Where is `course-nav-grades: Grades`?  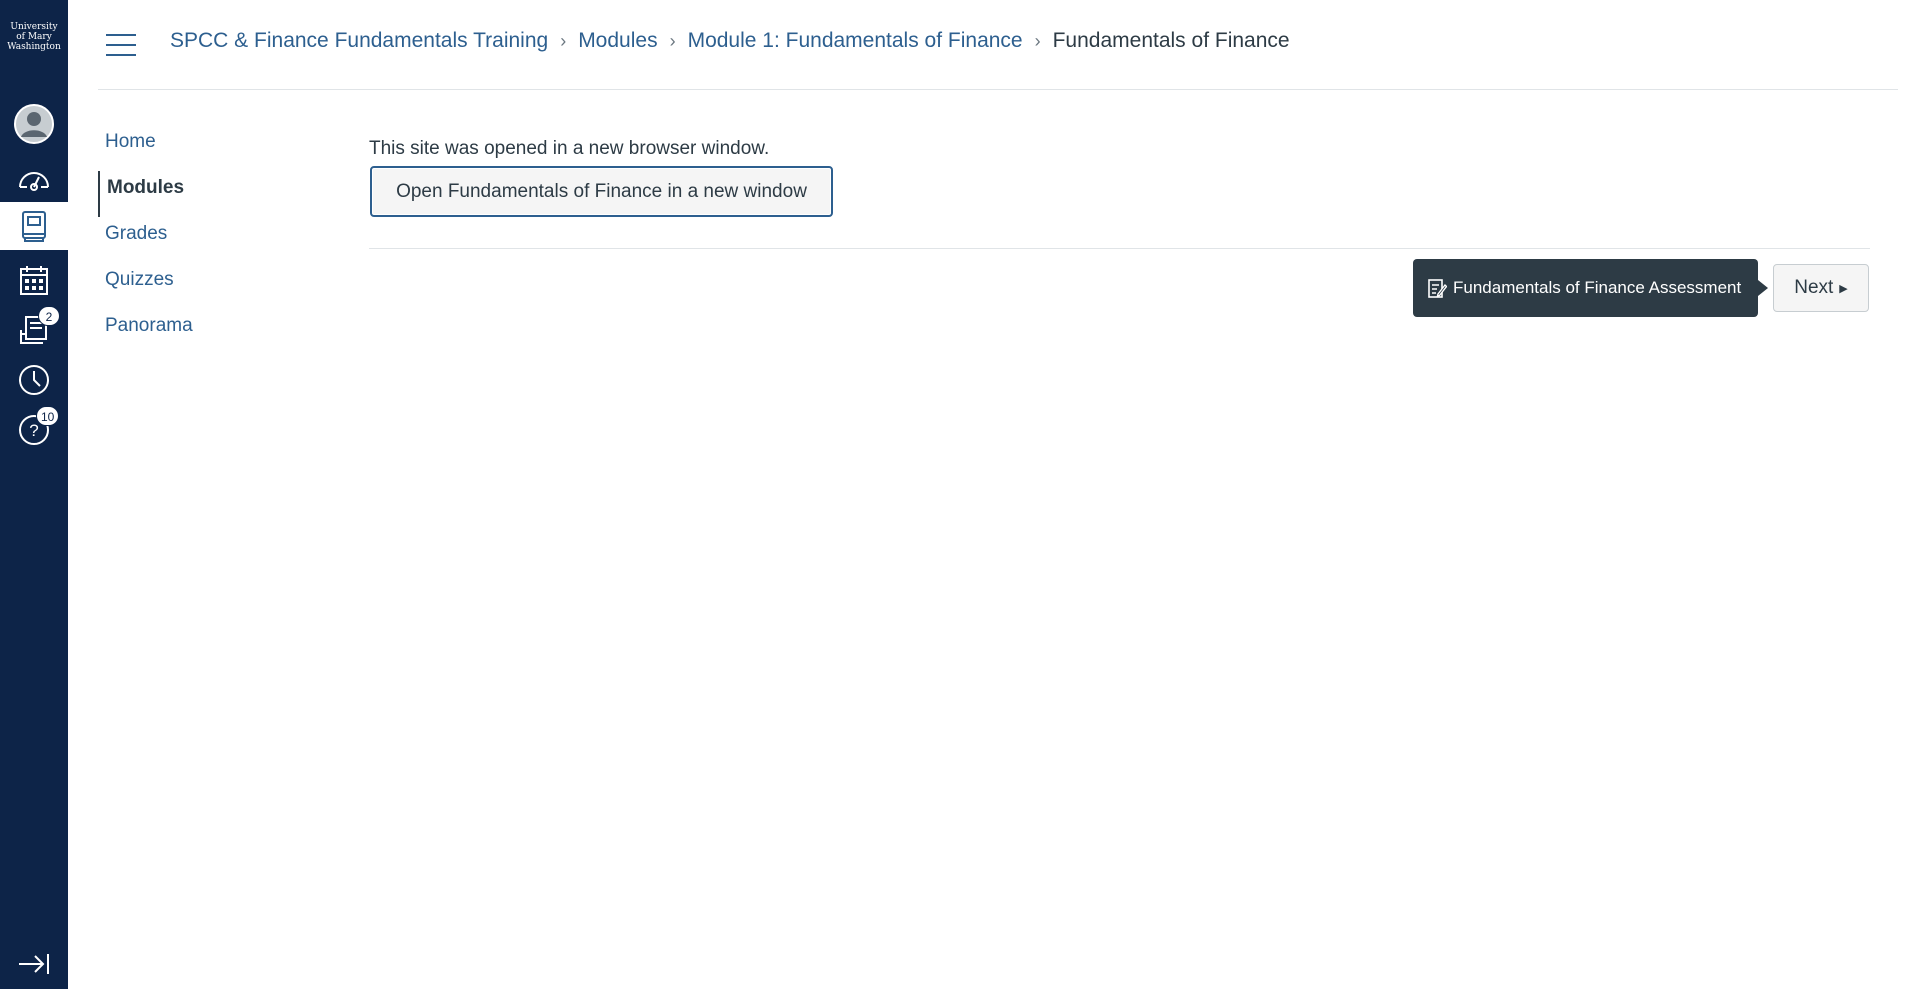
course-nav-grades: Grades is located at coordinates (198, 240).